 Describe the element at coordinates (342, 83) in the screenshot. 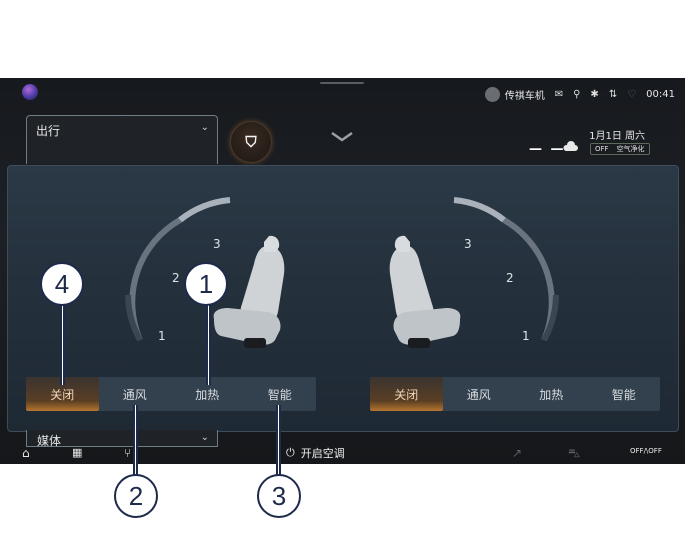

I see `pull-handle` at that location.